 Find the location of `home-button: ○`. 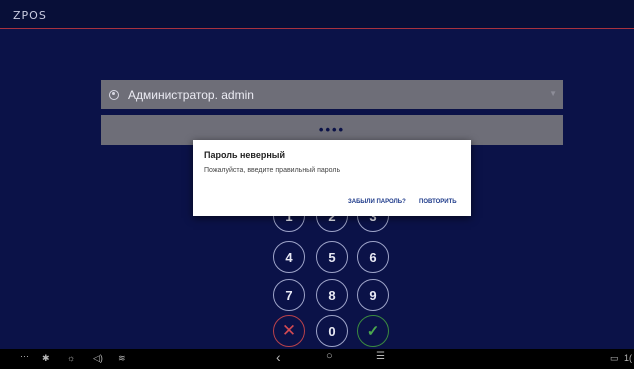

home-button: ○ is located at coordinates (329, 356).